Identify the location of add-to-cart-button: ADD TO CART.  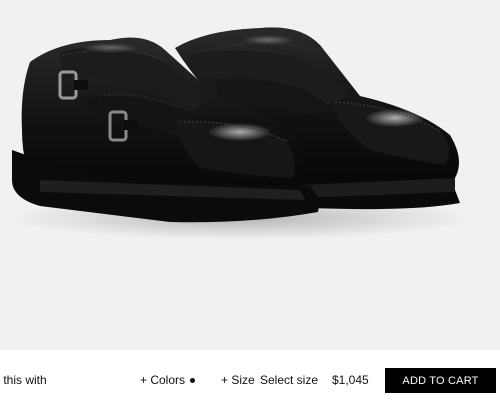
(440, 380).